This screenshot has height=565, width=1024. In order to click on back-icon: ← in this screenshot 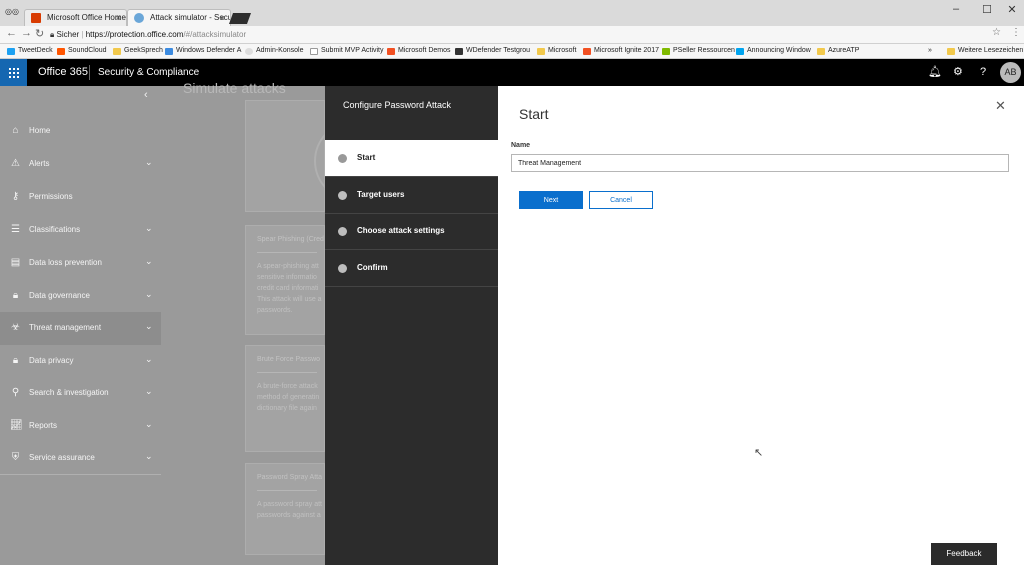, I will do `click(11, 33)`.